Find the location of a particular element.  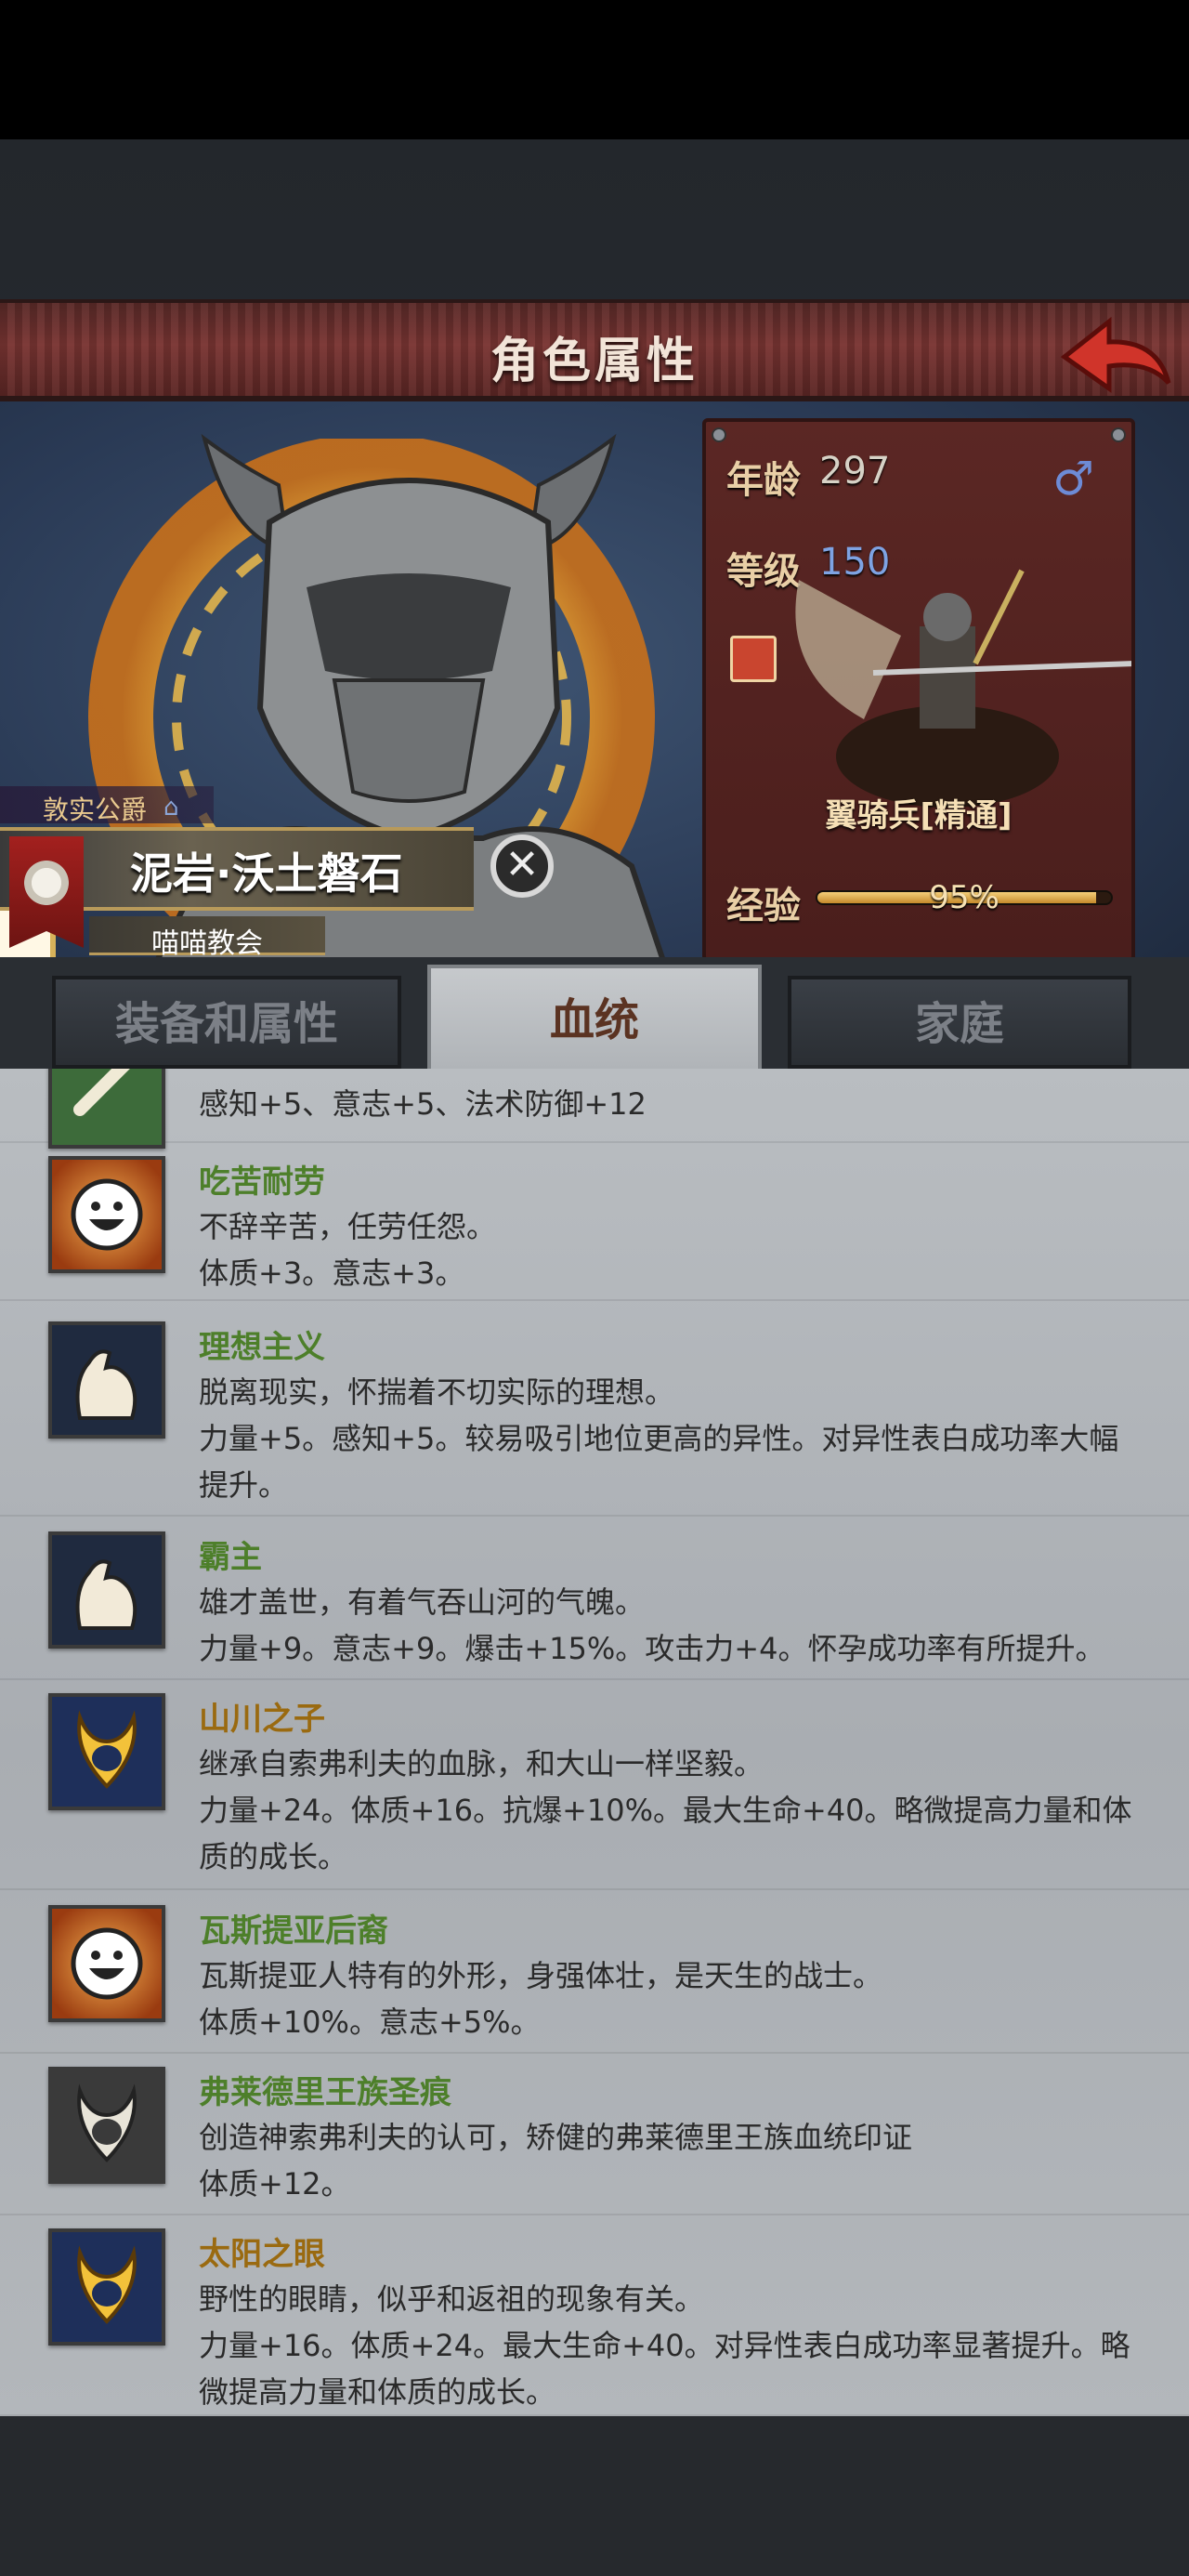

age-value: 297 is located at coordinates (855, 471).